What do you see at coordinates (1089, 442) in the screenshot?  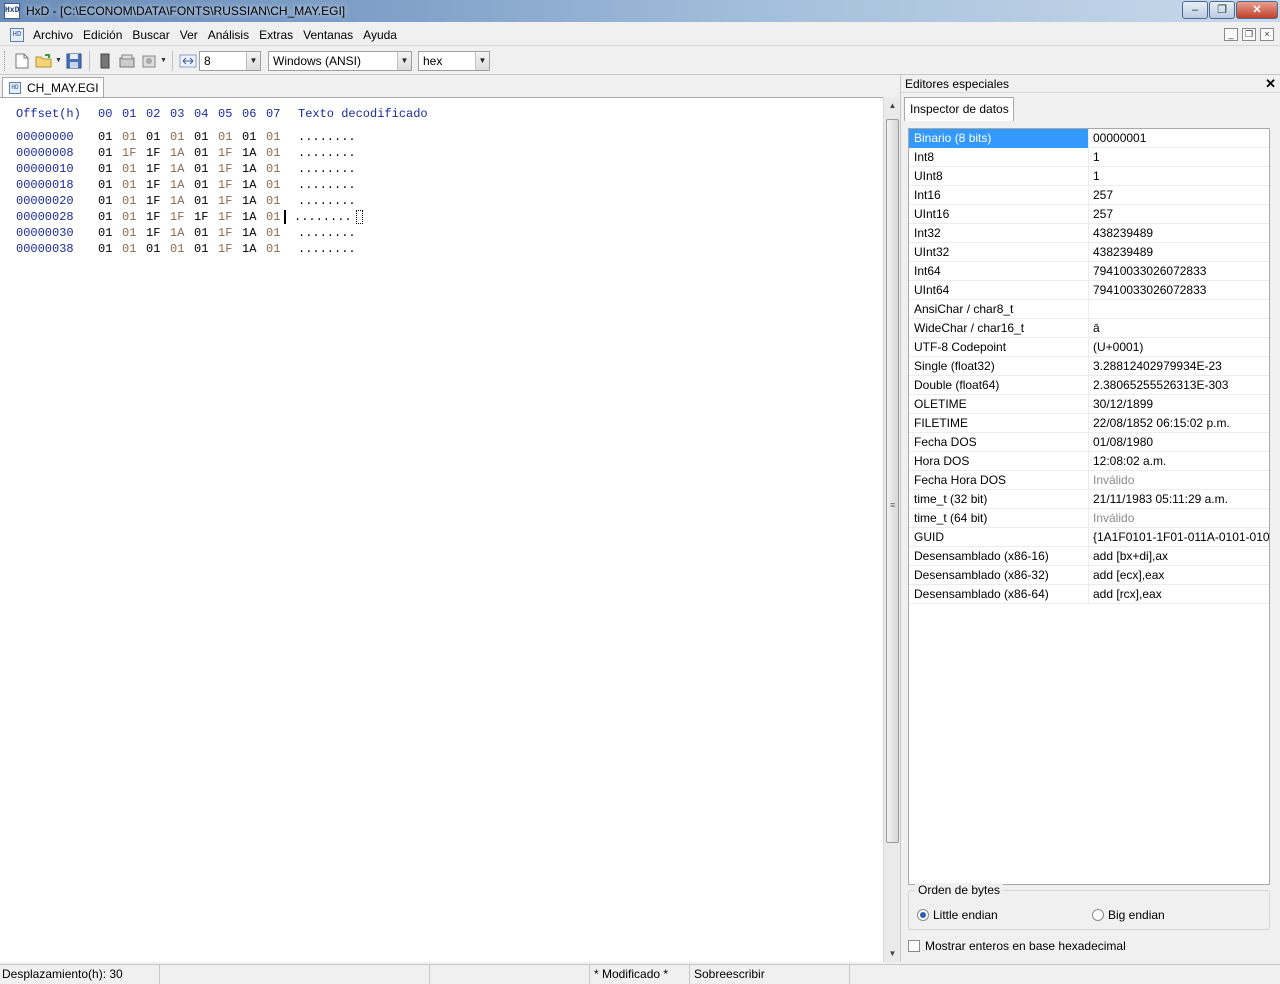 I see `inspector-row: Fecha DOS 01/08/1980` at bounding box center [1089, 442].